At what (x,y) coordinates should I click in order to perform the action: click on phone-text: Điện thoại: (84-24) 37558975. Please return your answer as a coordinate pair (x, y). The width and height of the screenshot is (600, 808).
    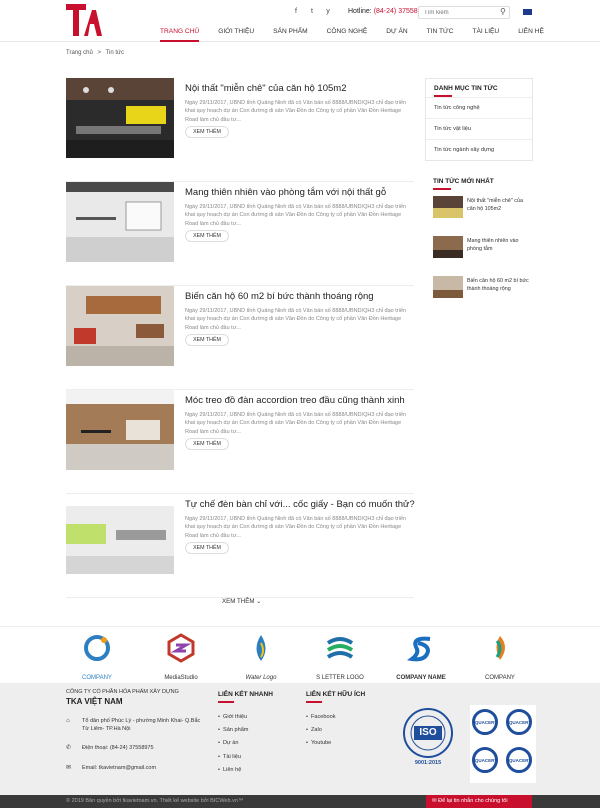
    Looking at the image, I should click on (142, 748).